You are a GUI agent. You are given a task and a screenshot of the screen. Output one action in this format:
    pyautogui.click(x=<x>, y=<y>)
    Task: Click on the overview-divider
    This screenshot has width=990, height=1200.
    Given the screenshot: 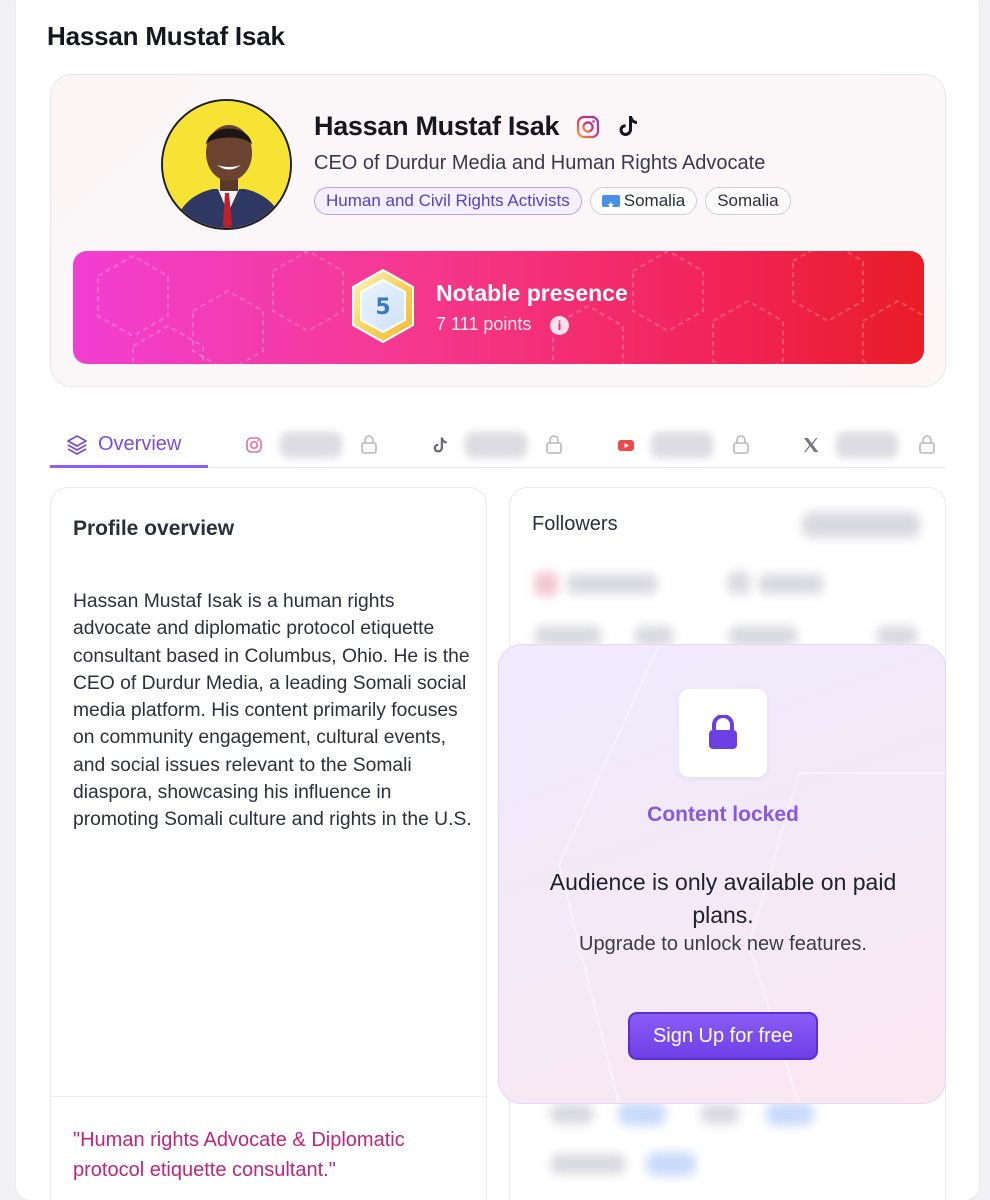 What is the action you would take?
    pyautogui.click(x=268, y=1096)
    